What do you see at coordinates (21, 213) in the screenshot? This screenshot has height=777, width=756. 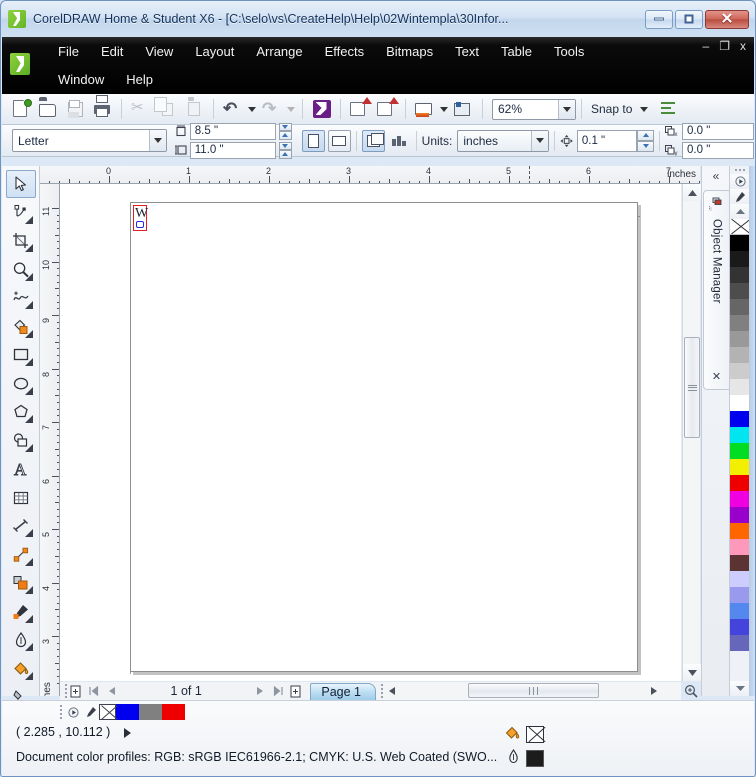 I see `shape-tool` at bounding box center [21, 213].